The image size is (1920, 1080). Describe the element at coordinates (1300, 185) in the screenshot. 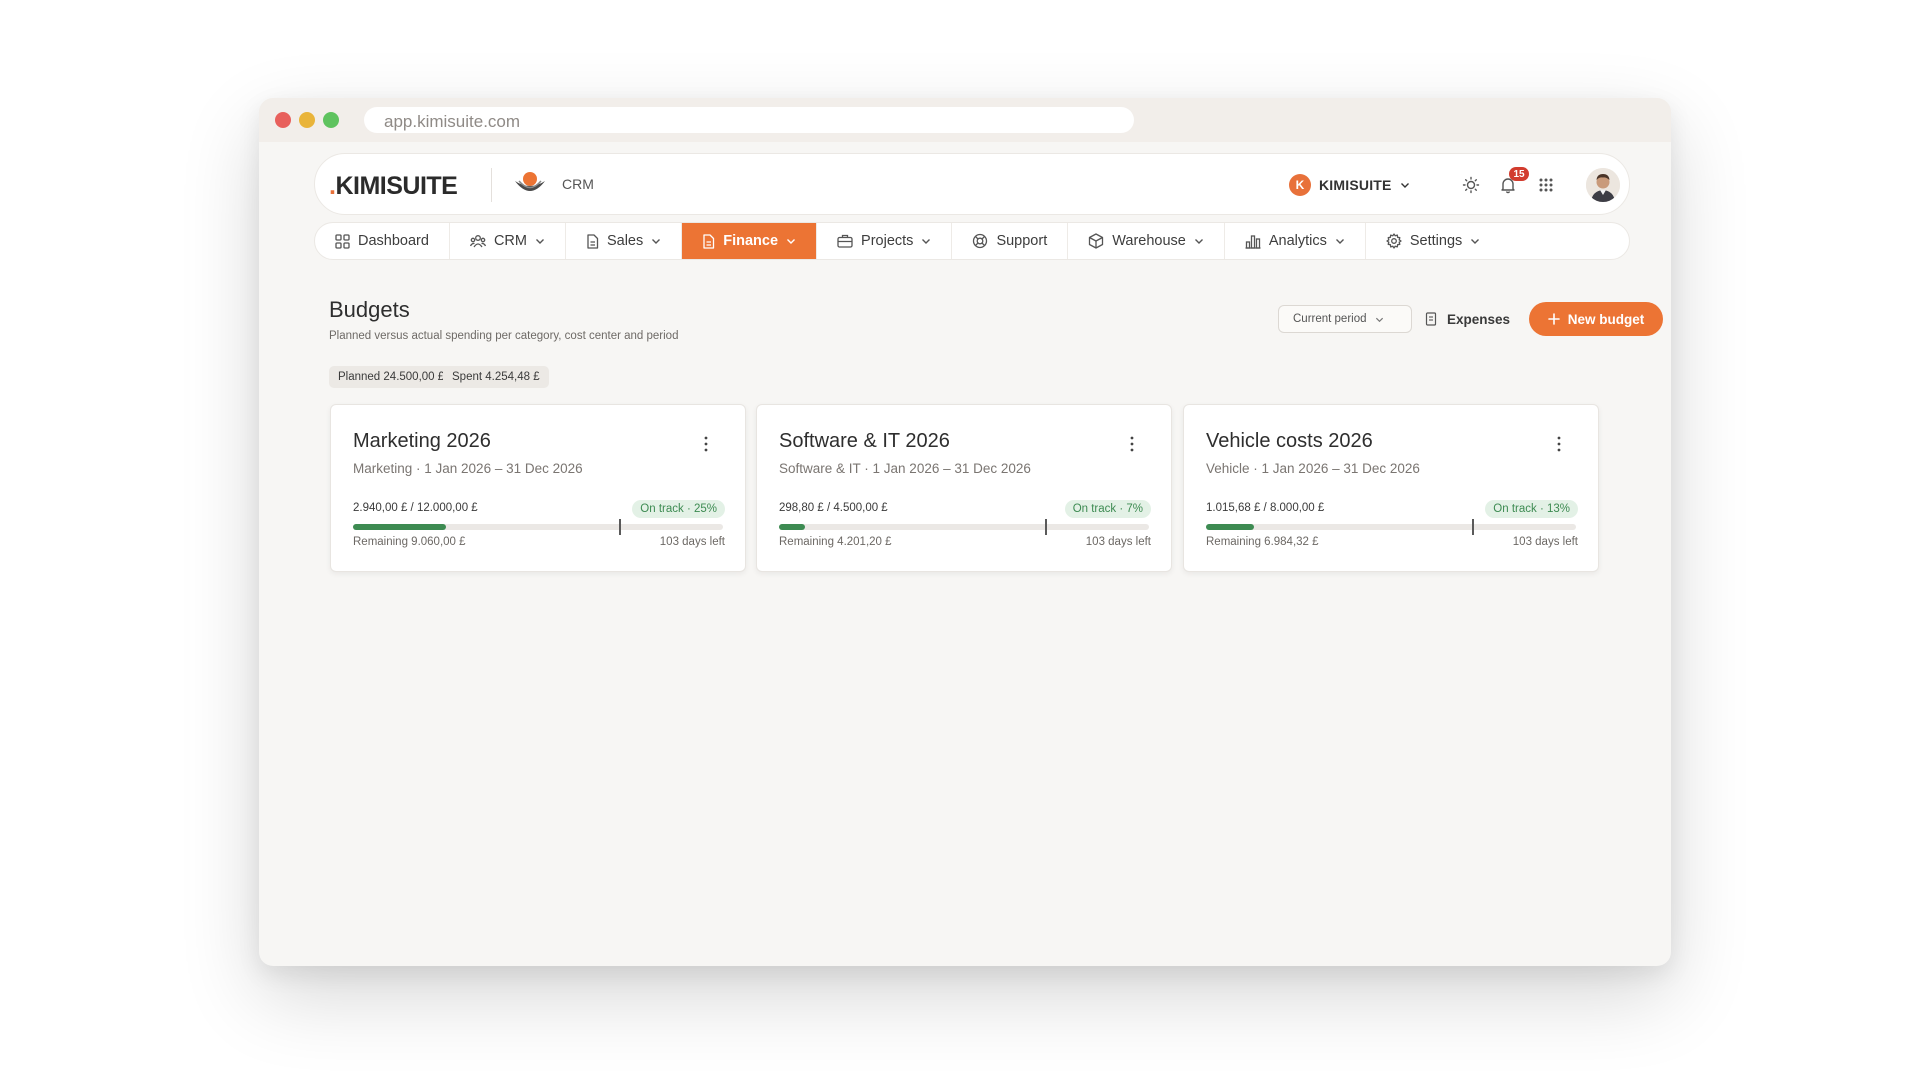

I see `org-badge: K` at that location.